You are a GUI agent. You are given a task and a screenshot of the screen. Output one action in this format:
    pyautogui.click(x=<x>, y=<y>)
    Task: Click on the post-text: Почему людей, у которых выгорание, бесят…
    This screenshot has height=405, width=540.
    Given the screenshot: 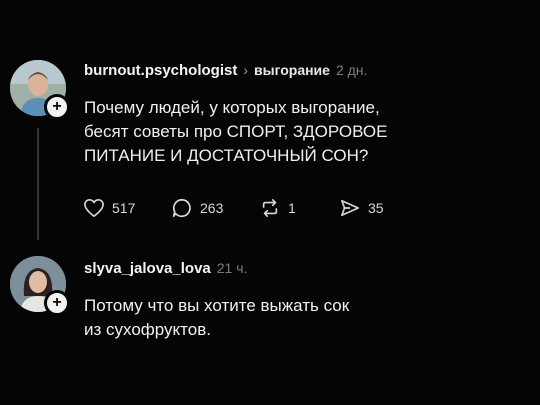 What is the action you would take?
    pyautogui.click(x=236, y=131)
    